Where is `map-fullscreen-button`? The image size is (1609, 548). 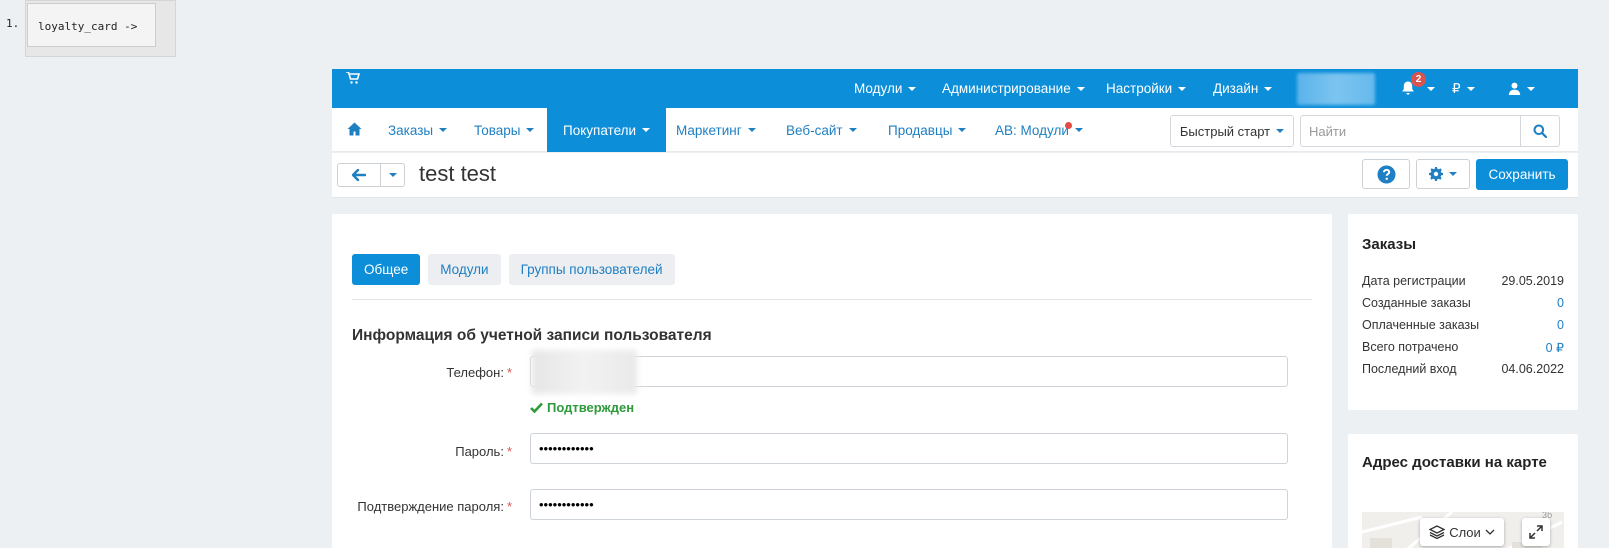 map-fullscreen-button is located at coordinates (1536, 532).